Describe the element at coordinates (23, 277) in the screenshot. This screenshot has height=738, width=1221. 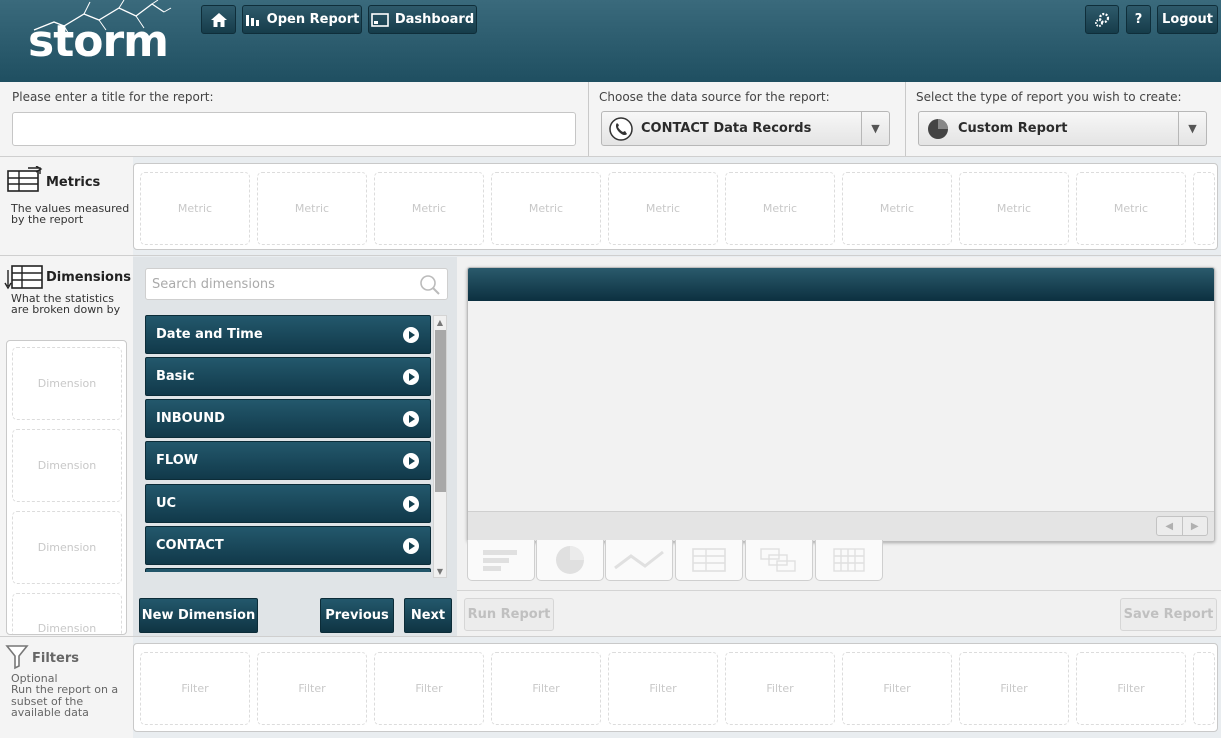
I see `dimensions-icon` at that location.